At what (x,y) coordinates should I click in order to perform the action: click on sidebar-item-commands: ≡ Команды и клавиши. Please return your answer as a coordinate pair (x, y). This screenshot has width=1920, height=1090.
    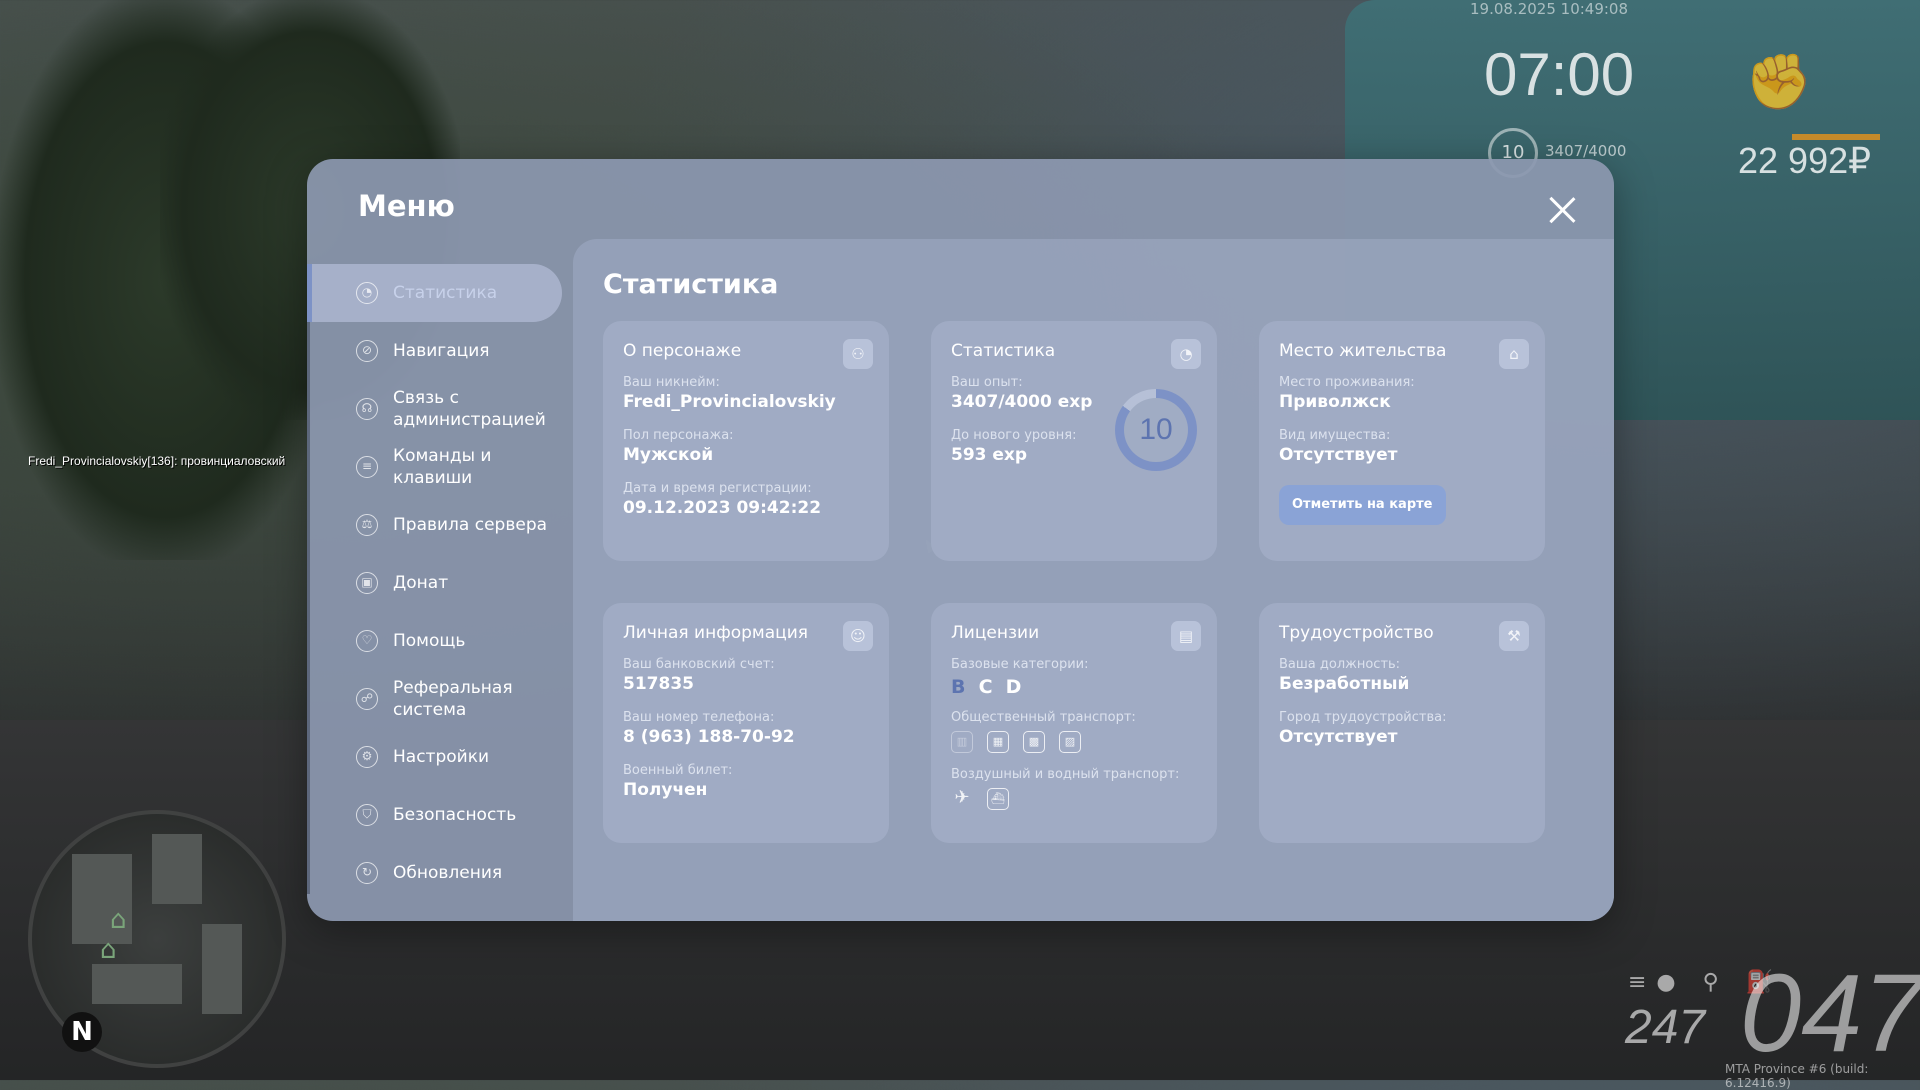
    Looking at the image, I should click on (440, 467).